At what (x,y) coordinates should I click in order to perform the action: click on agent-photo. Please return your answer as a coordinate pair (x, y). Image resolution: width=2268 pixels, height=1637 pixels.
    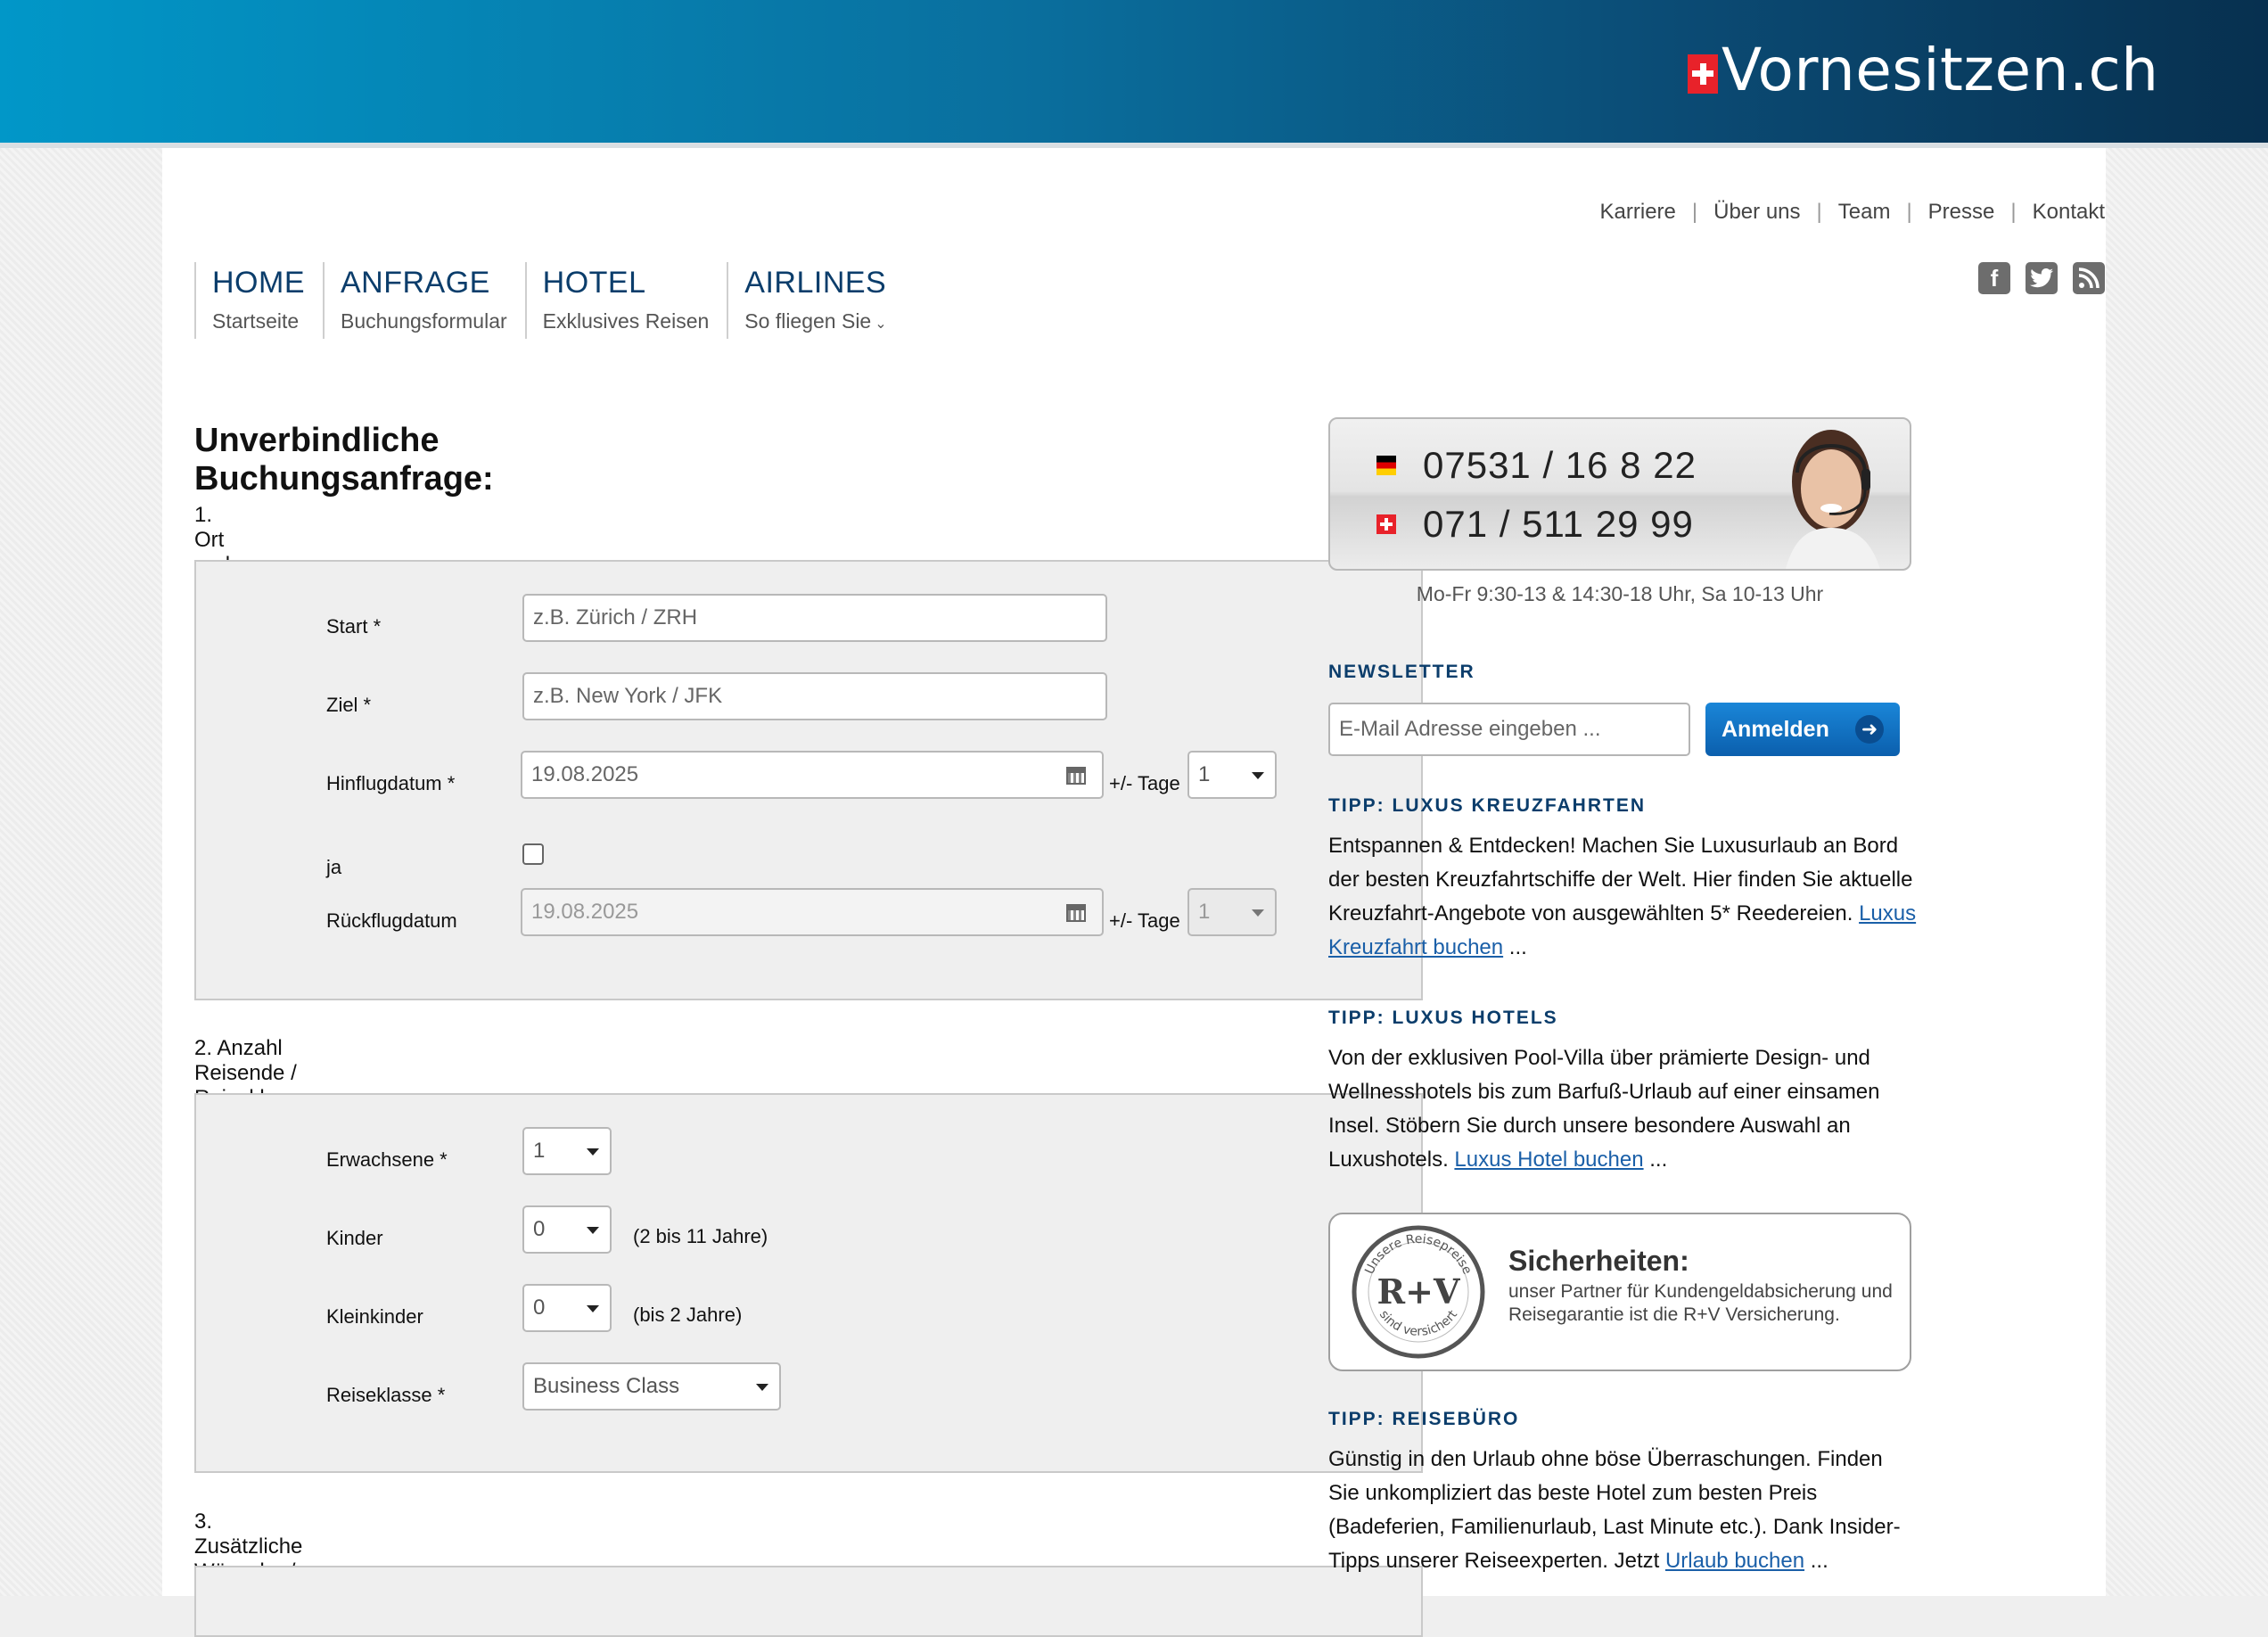
    Looking at the image, I should click on (1833, 500).